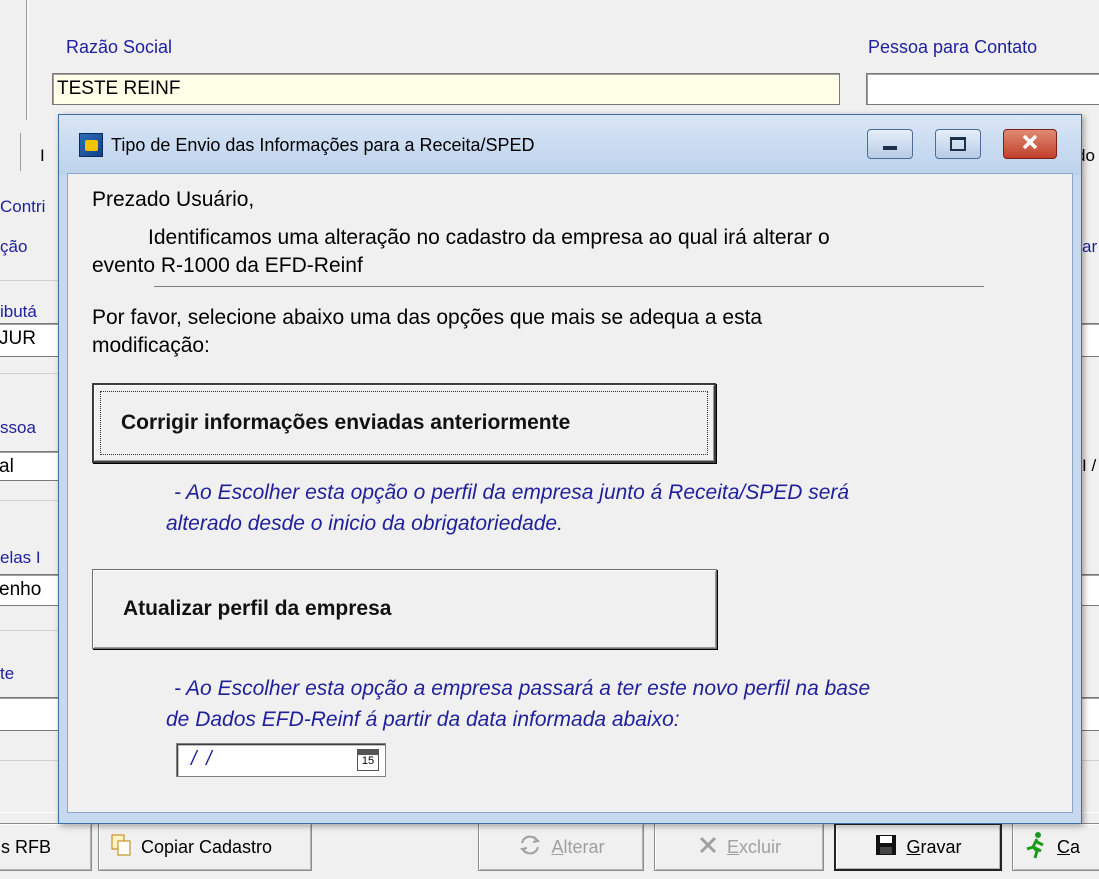 The height and width of the screenshot is (879, 1099). What do you see at coordinates (886, 847) in the screenshot?
I see `floppy-disk-icon` at bounding box center [886, 847].